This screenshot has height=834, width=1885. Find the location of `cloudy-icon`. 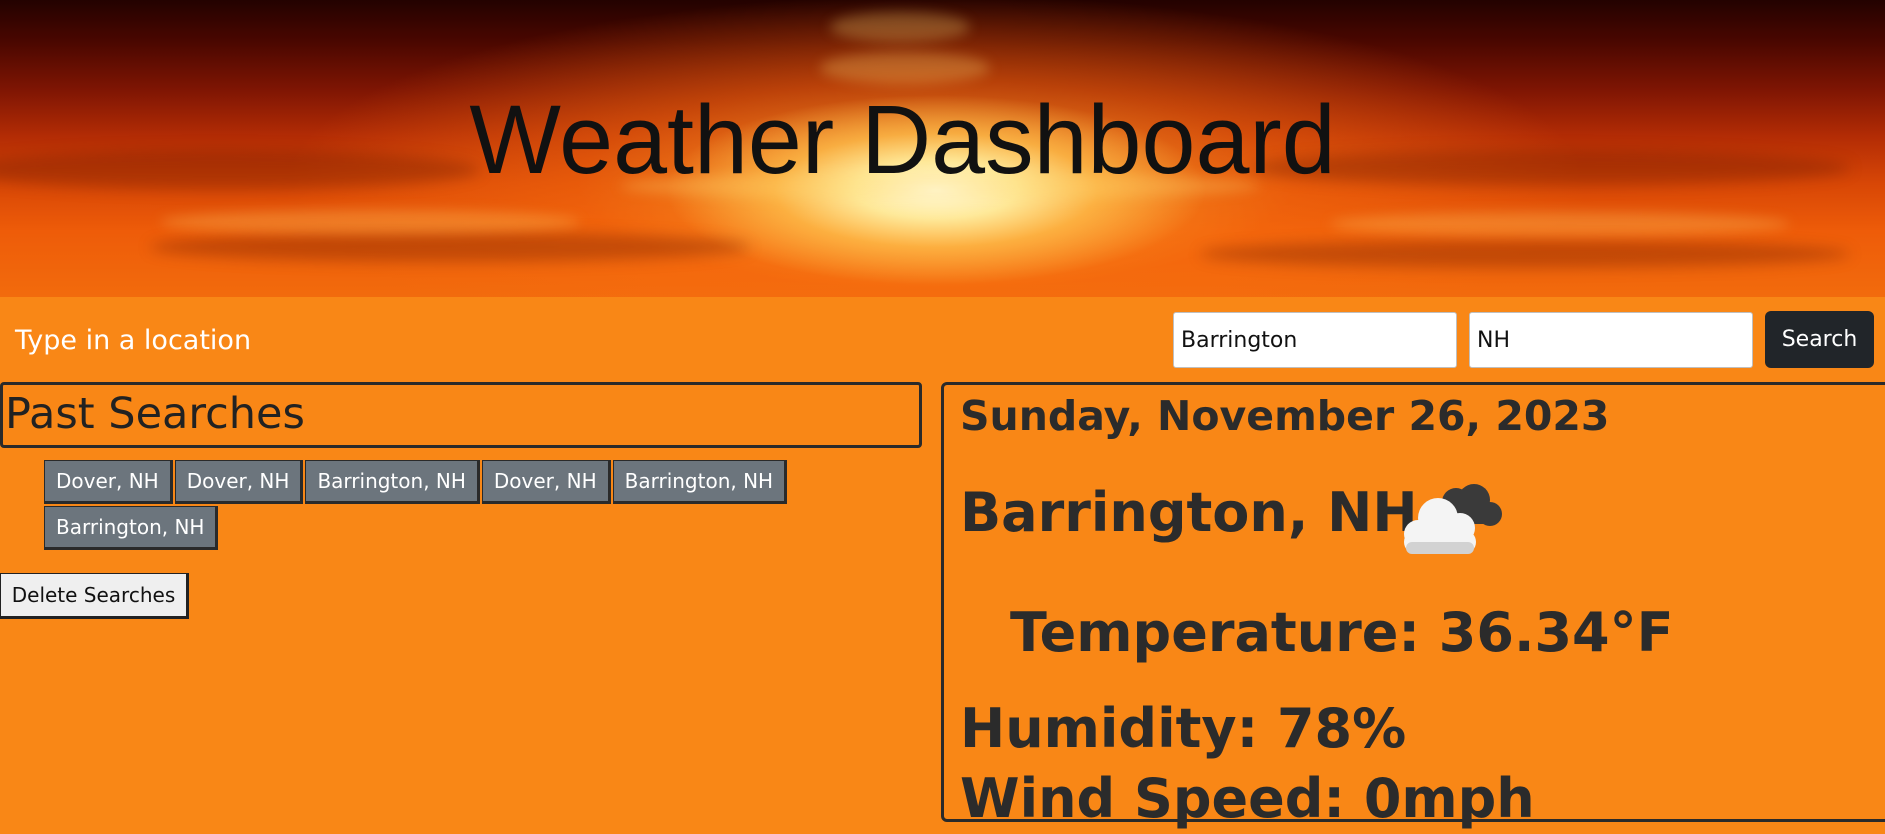

cloudy-icon is located at coordinates (1453, 519).